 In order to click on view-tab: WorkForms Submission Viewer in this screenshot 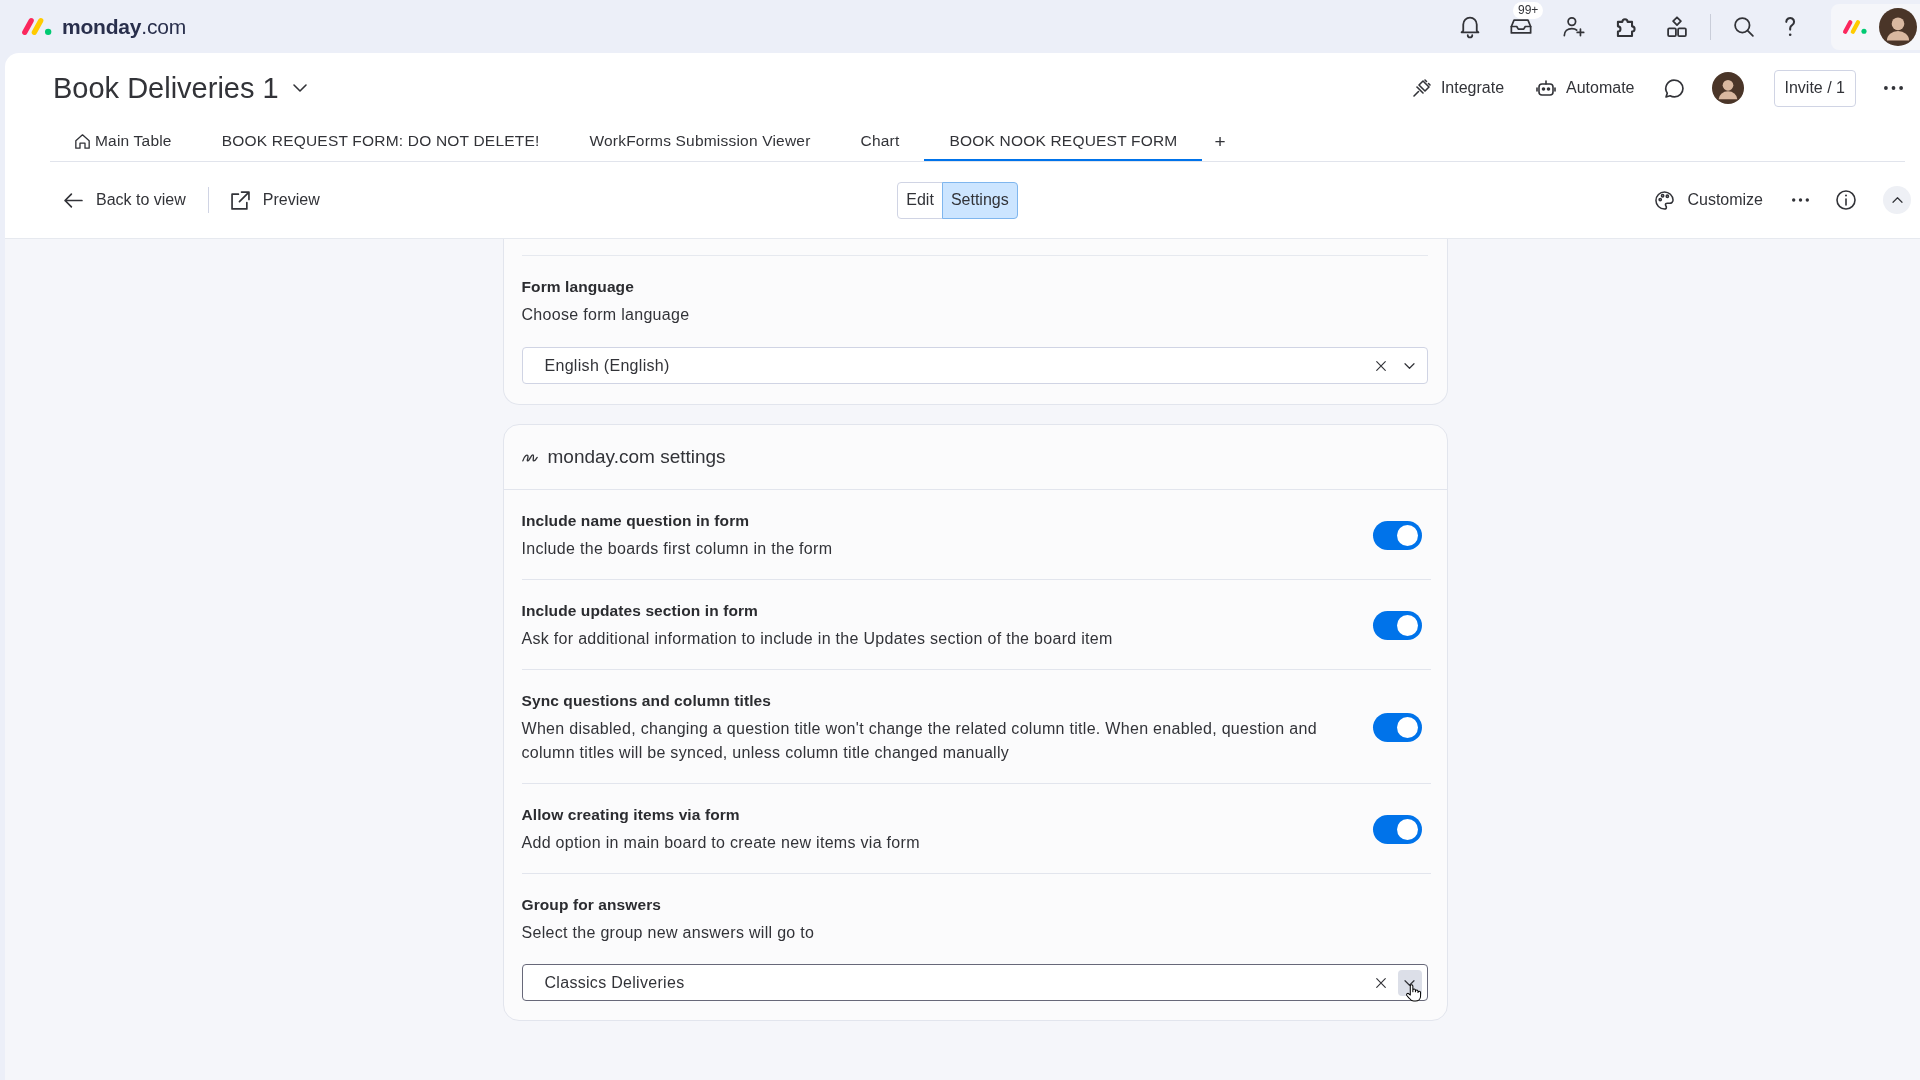, I will do `click(700, 142)`.